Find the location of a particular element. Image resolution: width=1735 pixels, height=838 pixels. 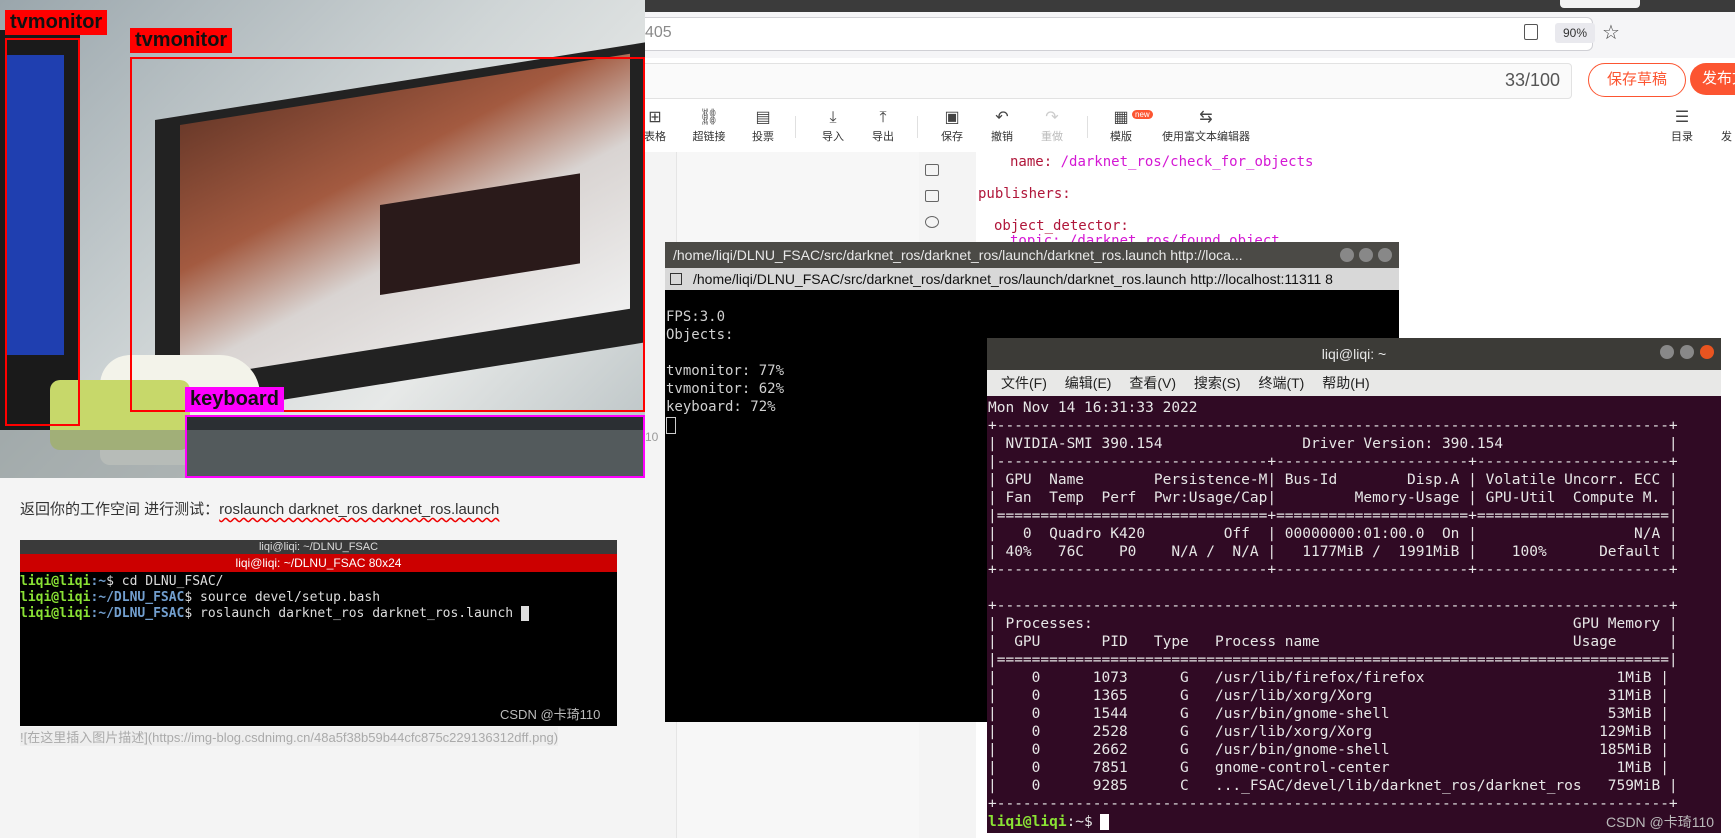

darknet-output-line: Objects: is located at coordinates (700, 335).